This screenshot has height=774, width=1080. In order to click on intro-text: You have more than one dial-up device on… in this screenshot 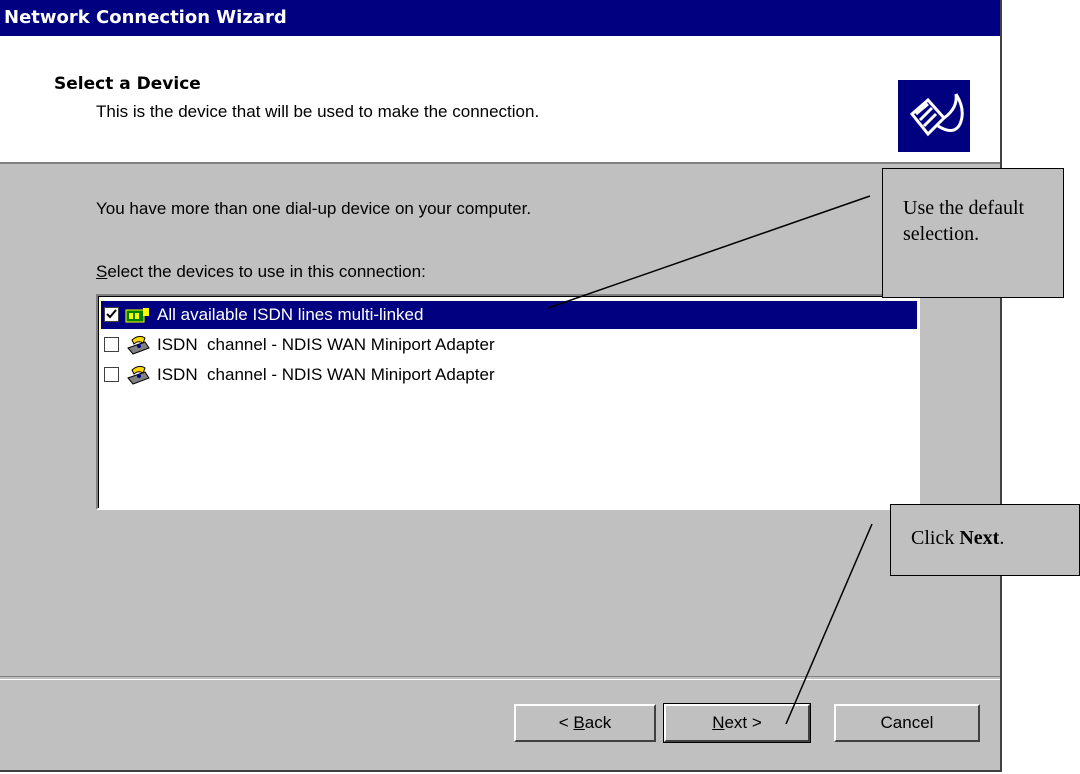, I will do `click(314, 208)`.